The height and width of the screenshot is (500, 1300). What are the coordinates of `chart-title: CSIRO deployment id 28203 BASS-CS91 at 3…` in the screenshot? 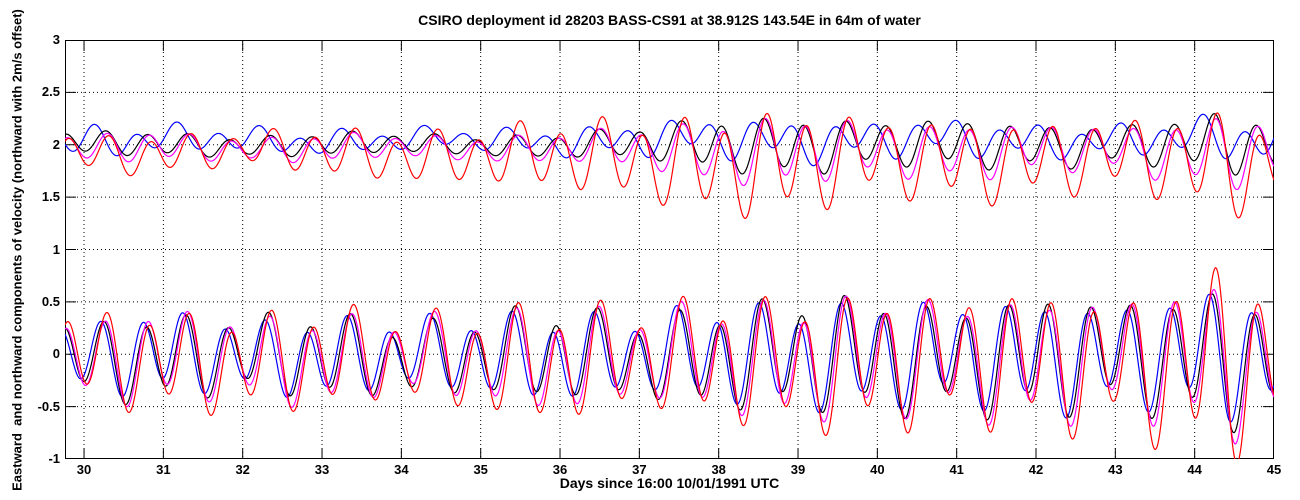 It's located at (669, 20).